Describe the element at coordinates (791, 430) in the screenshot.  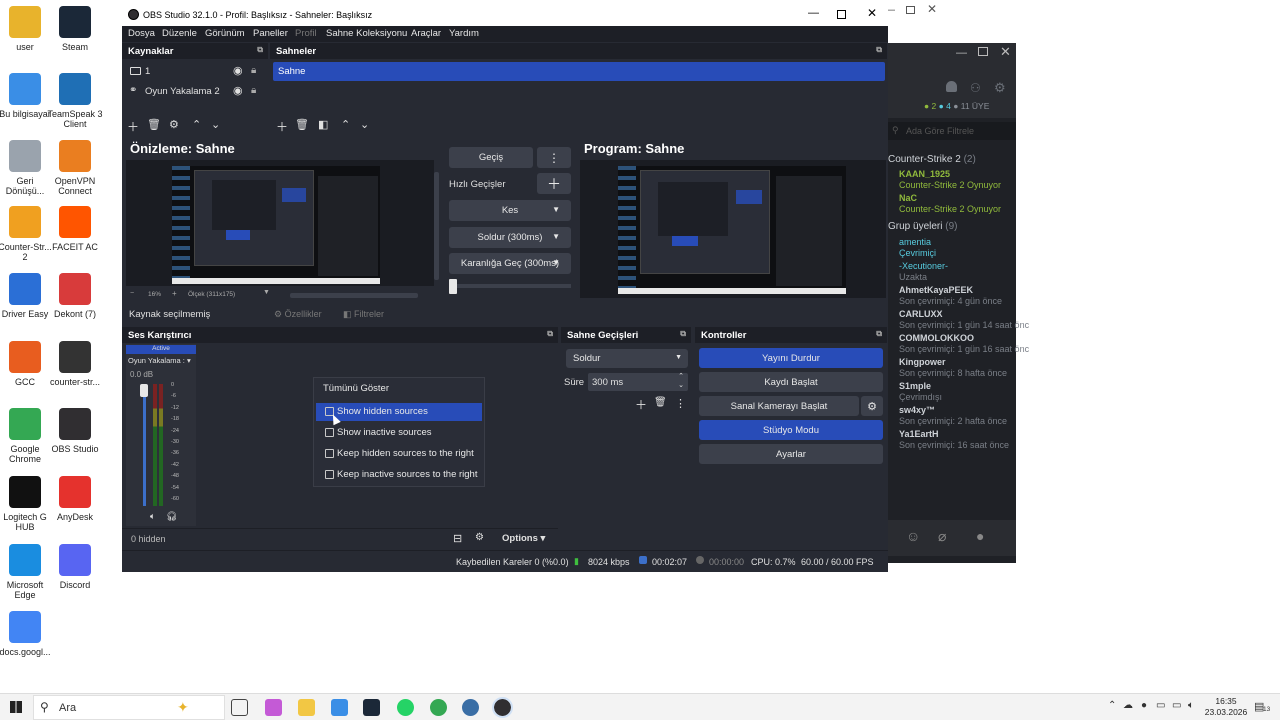
I see `studio-mode-button: Stüdyo Modu` at that location.